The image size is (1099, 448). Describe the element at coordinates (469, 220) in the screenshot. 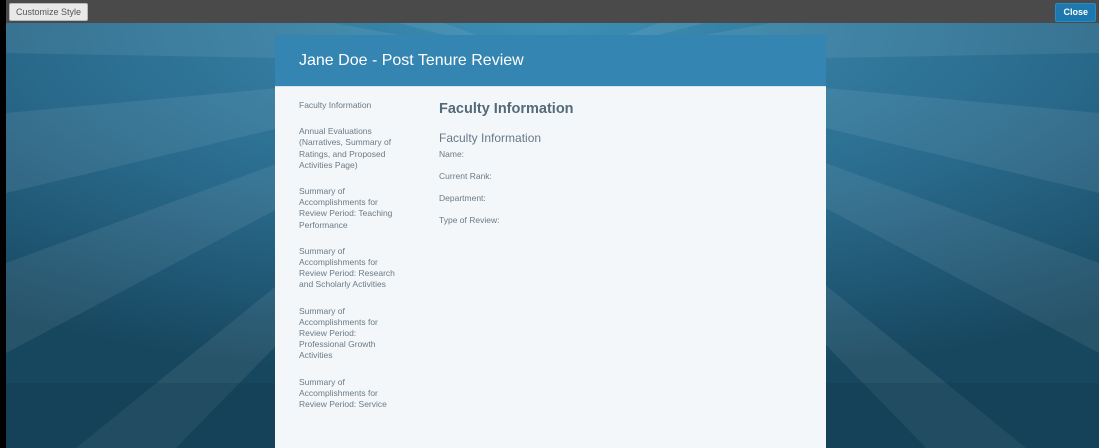

I see `field-type-of-review-label: Type of Review:` at that location.